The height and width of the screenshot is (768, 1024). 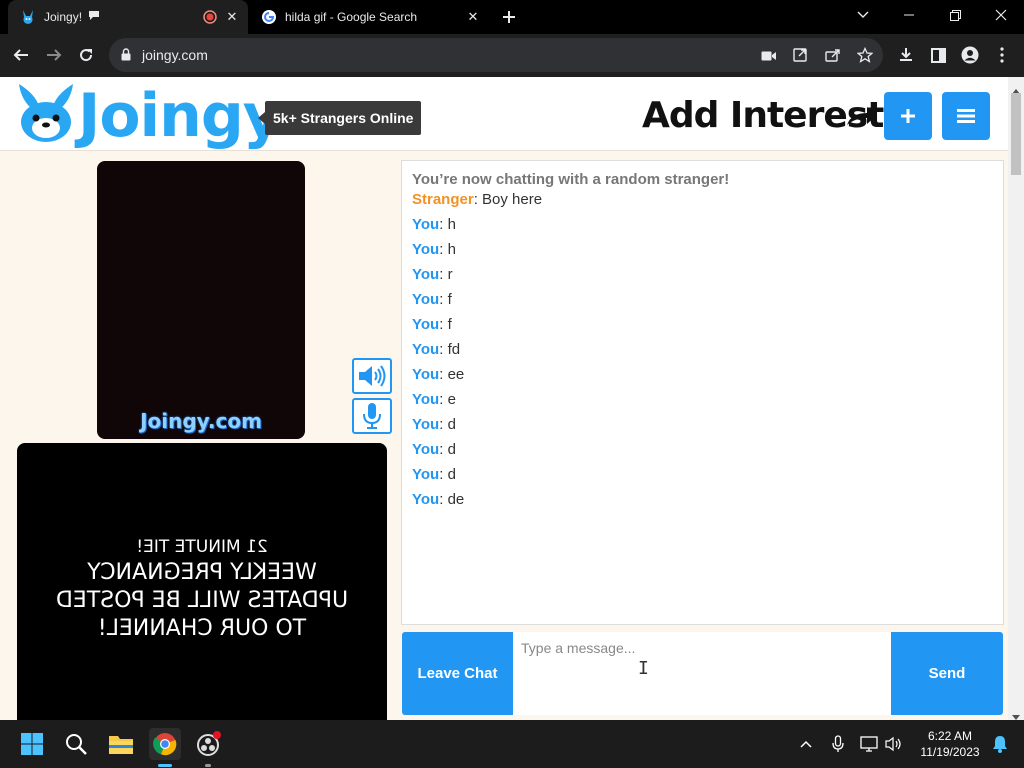 I want to click on file-explorer-button, so click(x=121, y=744).